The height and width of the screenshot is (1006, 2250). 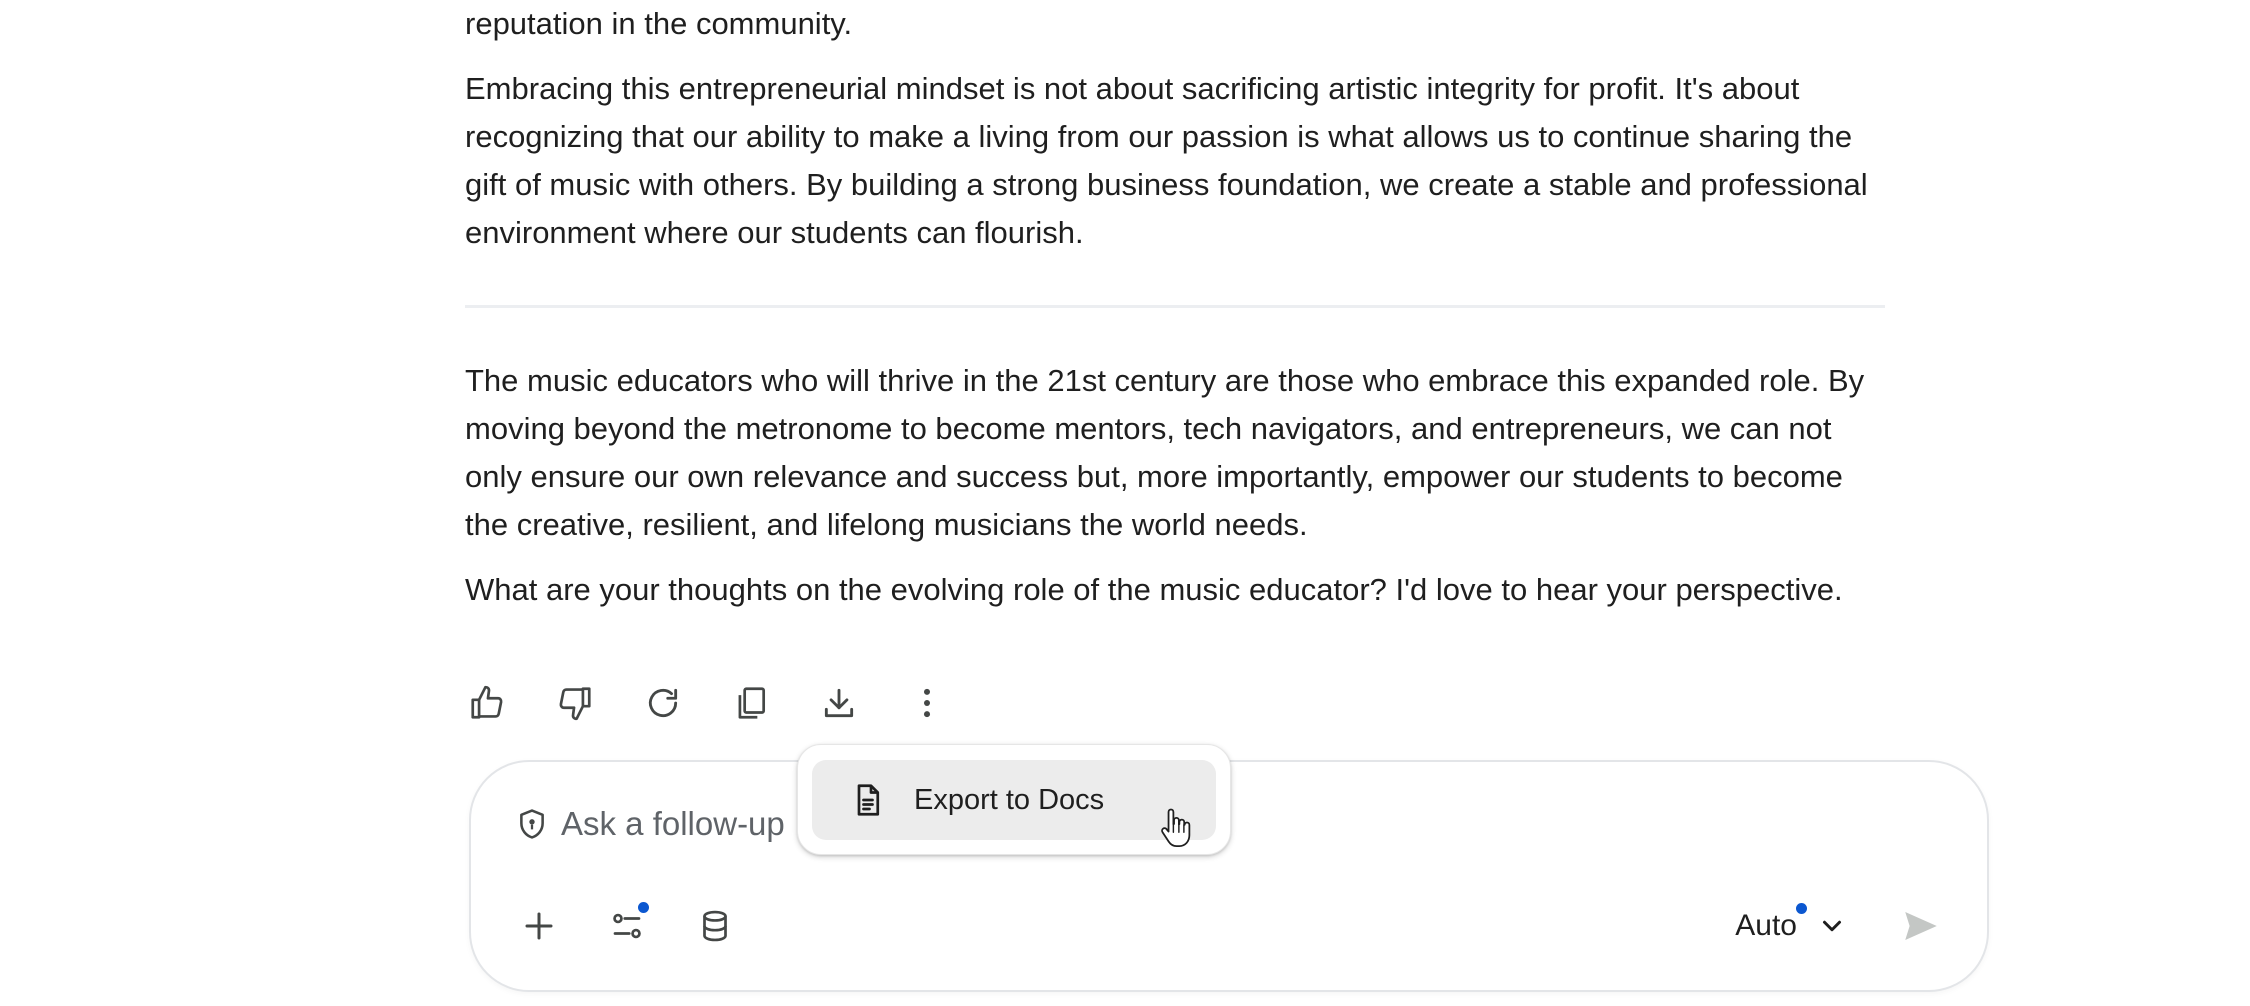 I want to click on tools-button, so click(x=627, y=926).